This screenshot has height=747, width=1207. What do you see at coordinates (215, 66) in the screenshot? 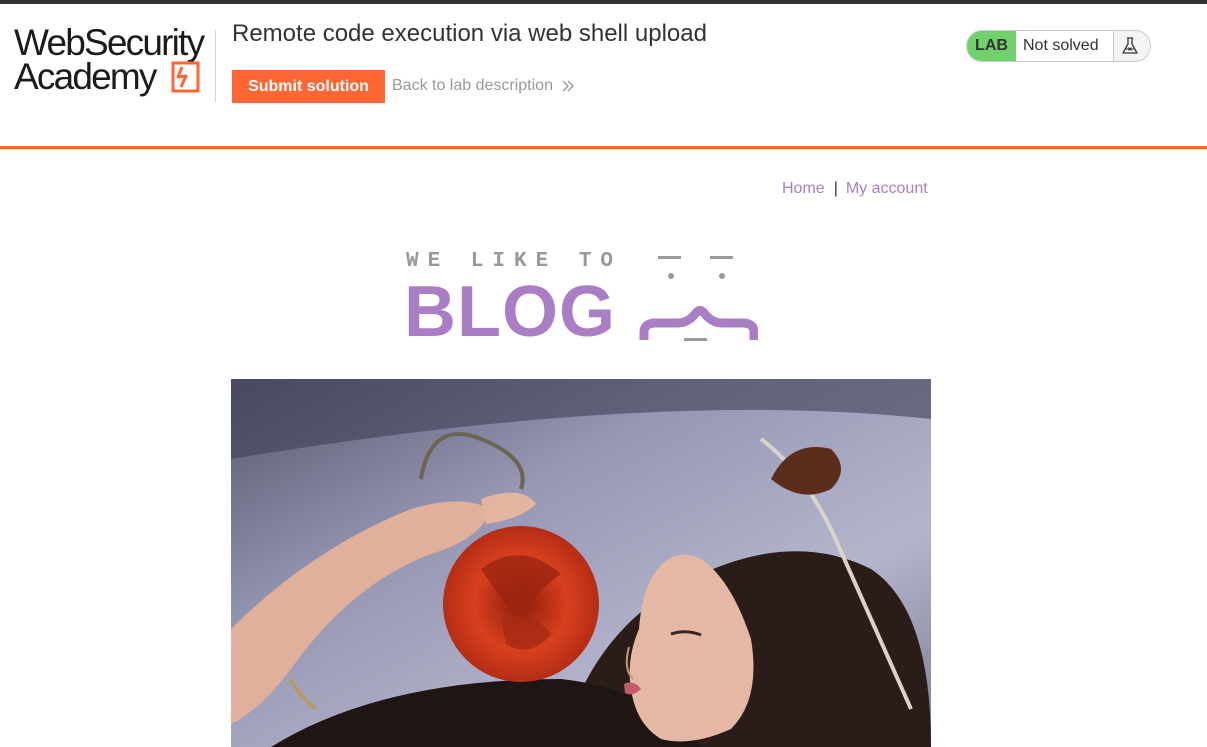
I see `header-divider` at bounding box center [215, 66].